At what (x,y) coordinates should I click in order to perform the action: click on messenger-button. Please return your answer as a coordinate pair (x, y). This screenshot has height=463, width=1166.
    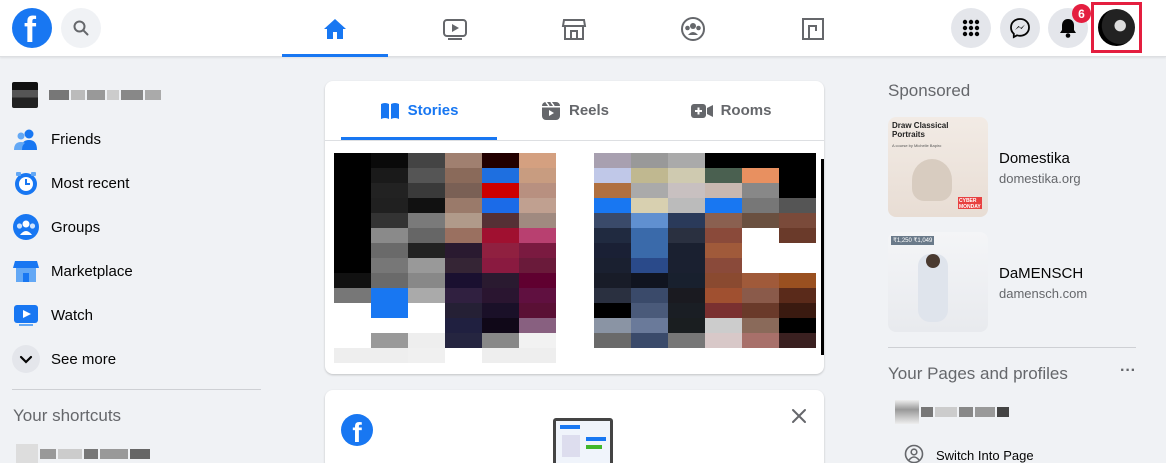
    Looking at the image, I should click on (1020, 28).